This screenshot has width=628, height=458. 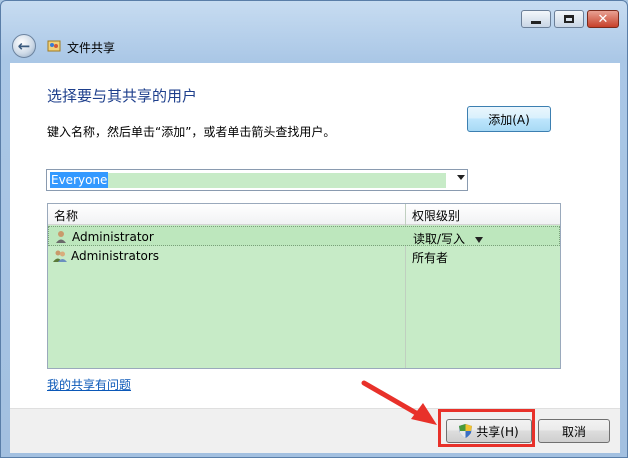 What do you see at coordinates (54, 46) in the screenshot?
I see `file-sharing-icon` at bounding box center [54, 46].